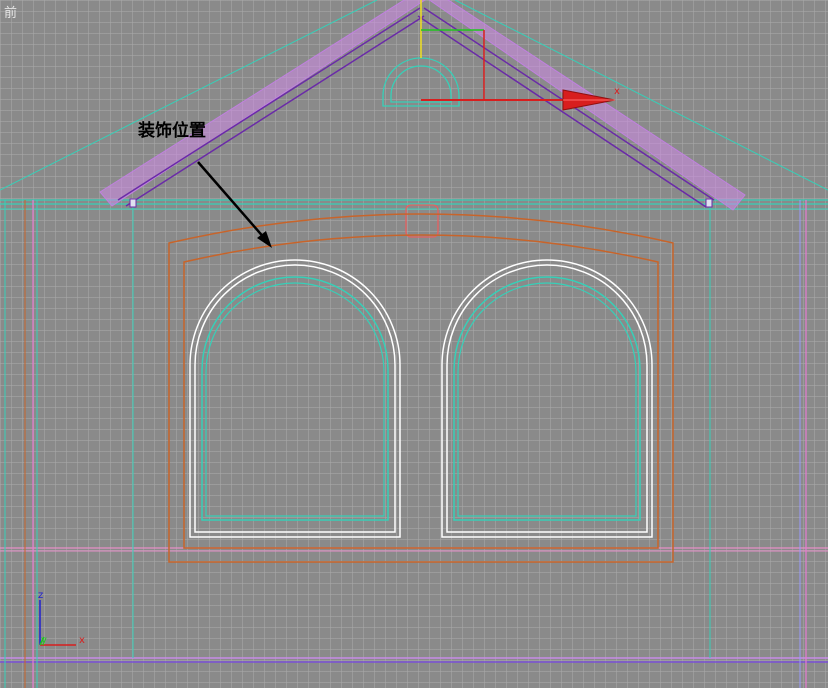 The height and width of the screenshot is (688, 828). Describe the element at coordinates (422, 221) in the screenshot. I see `keystone` at that location.